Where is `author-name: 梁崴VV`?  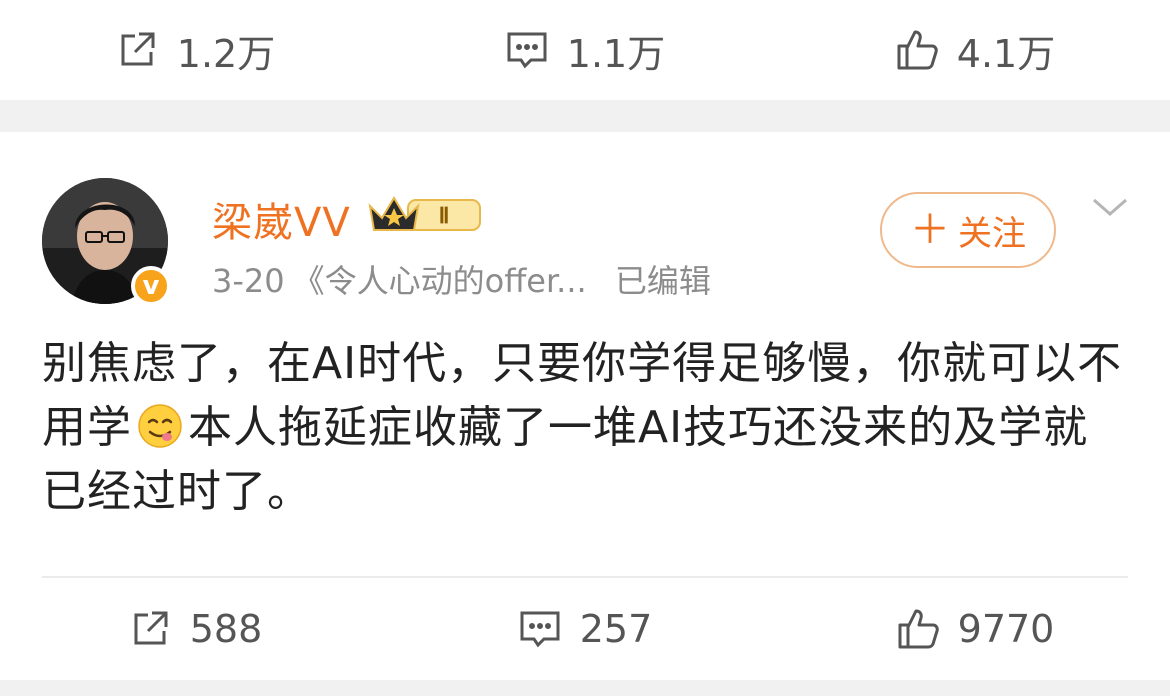
author-name: 梁崴VV is located at coordinates (281, 219).